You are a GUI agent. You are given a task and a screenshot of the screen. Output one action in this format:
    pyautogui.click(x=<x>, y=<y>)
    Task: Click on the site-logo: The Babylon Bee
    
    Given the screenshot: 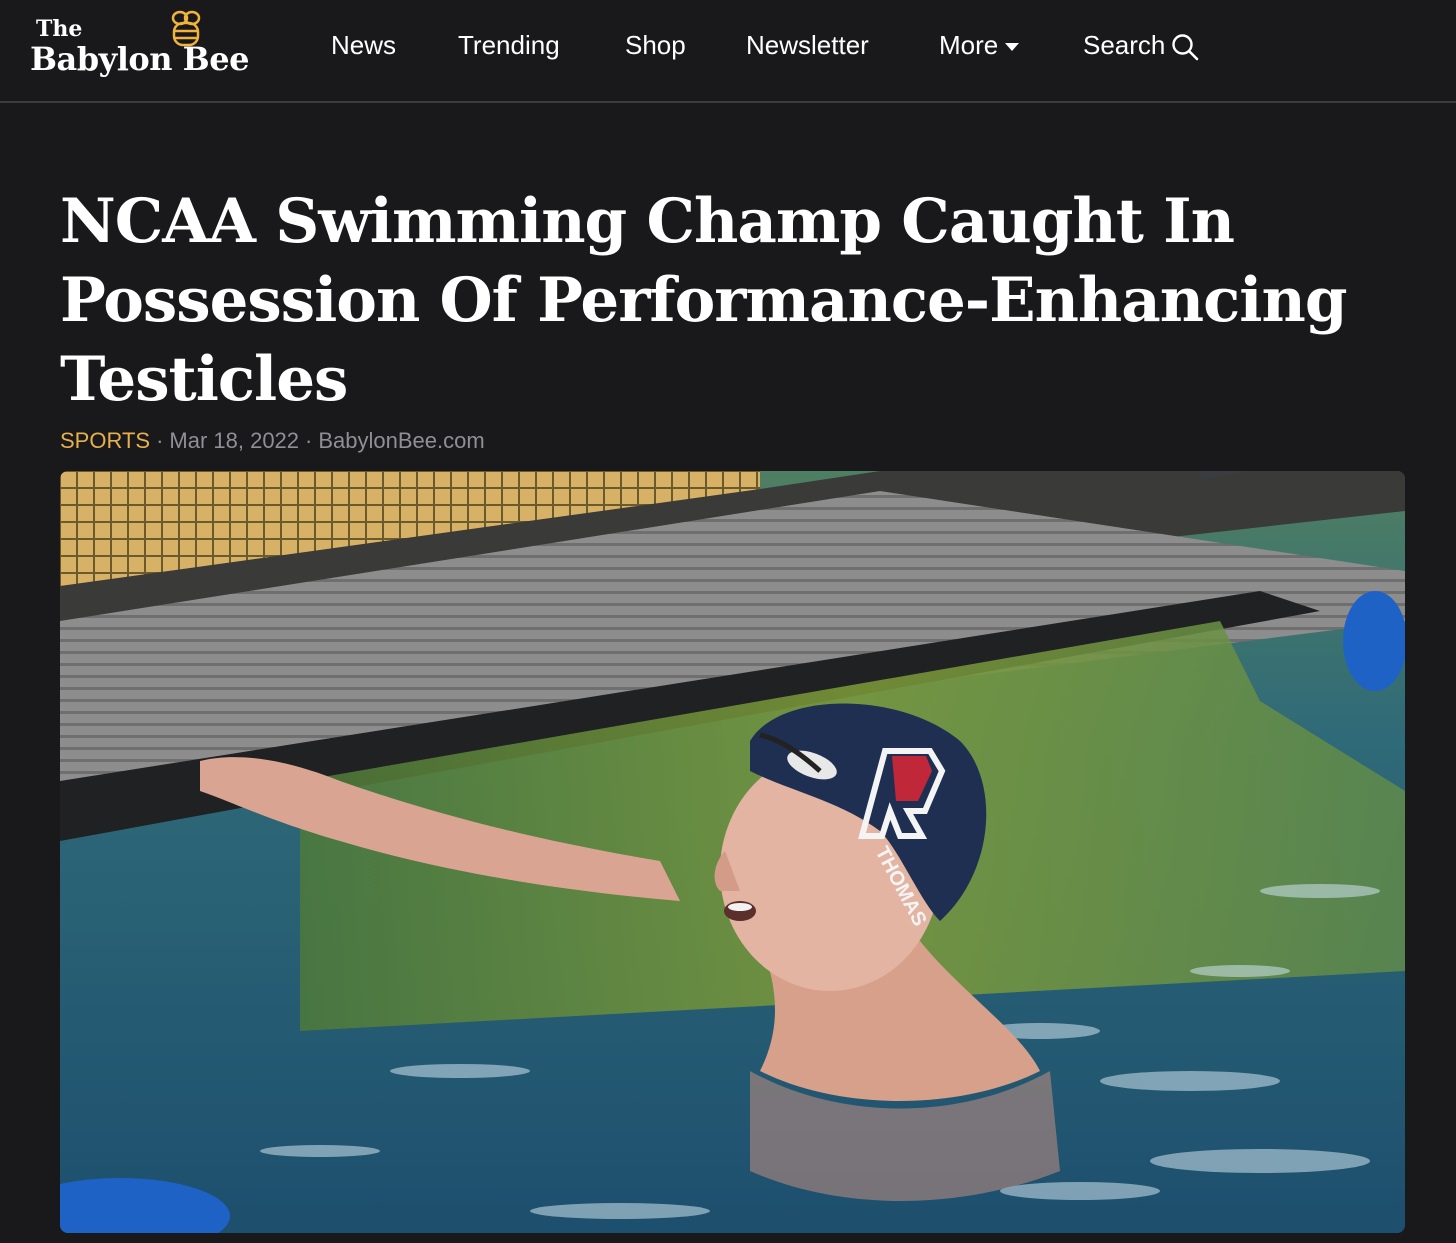 What is the action you would take?
    pyautogui.click(x=150, y=46)
    